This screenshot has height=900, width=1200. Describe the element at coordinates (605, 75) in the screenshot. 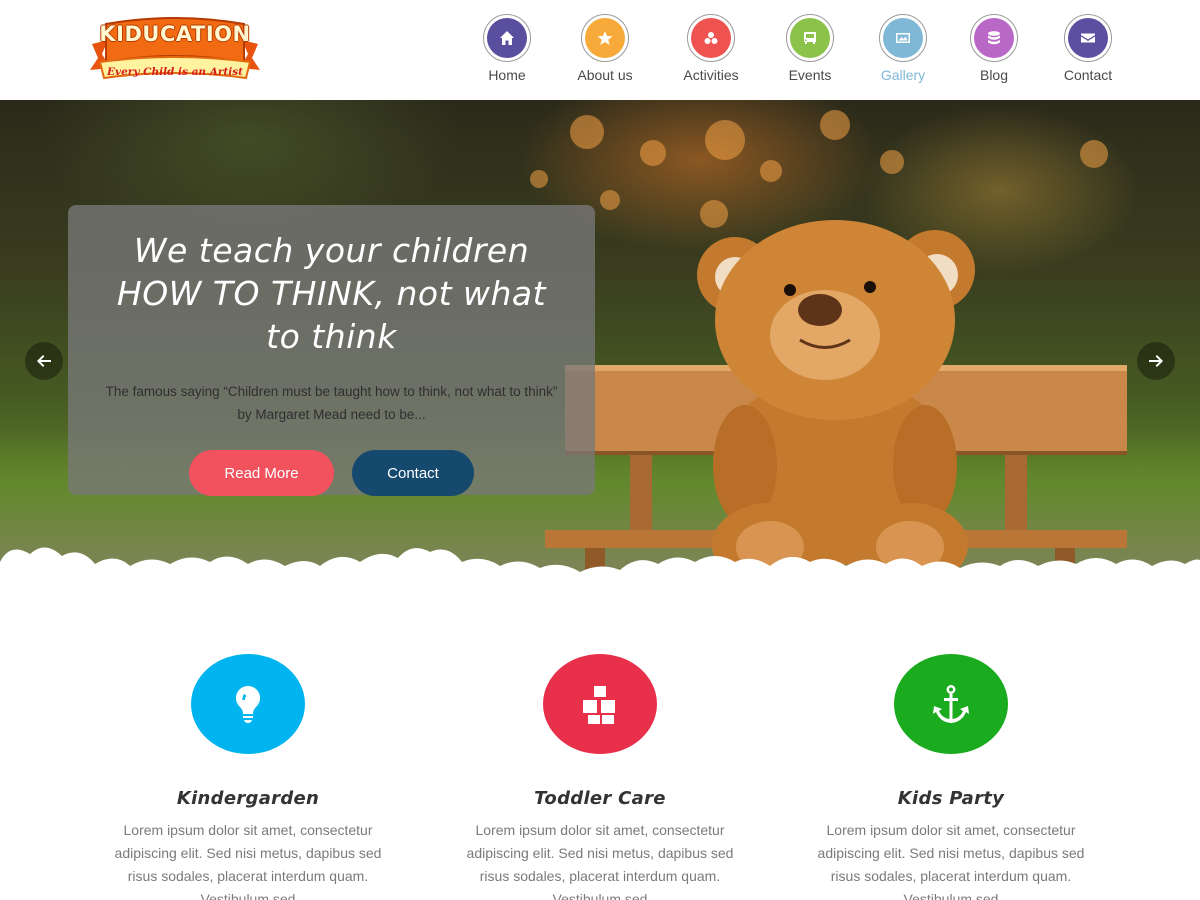

I see `nav-label-about: About us` at that location.